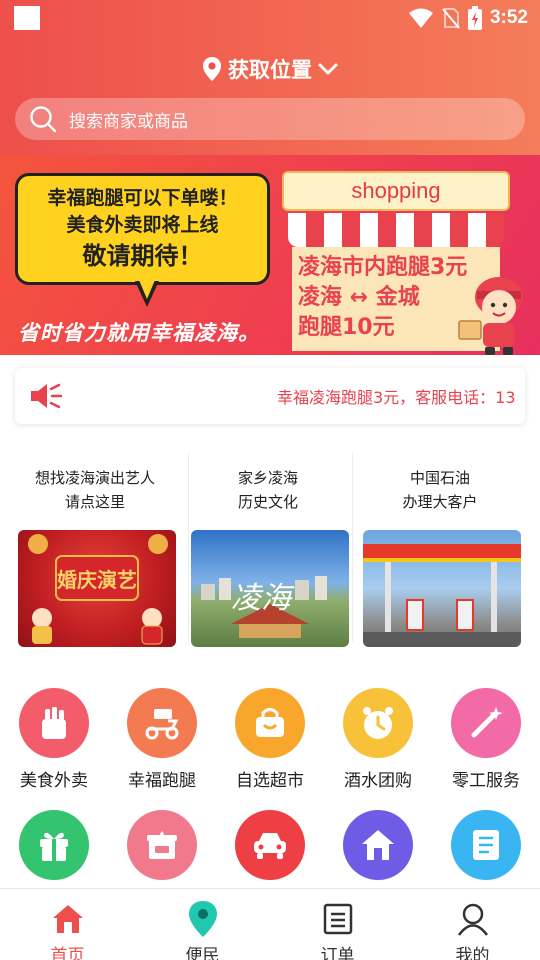 The height and width of the screenshot is (960, 540). What do you see at coordinates (263, 598) in the screenshot?
I see `city-landscape-caption: 凌海` at bounding box center [263, 598].